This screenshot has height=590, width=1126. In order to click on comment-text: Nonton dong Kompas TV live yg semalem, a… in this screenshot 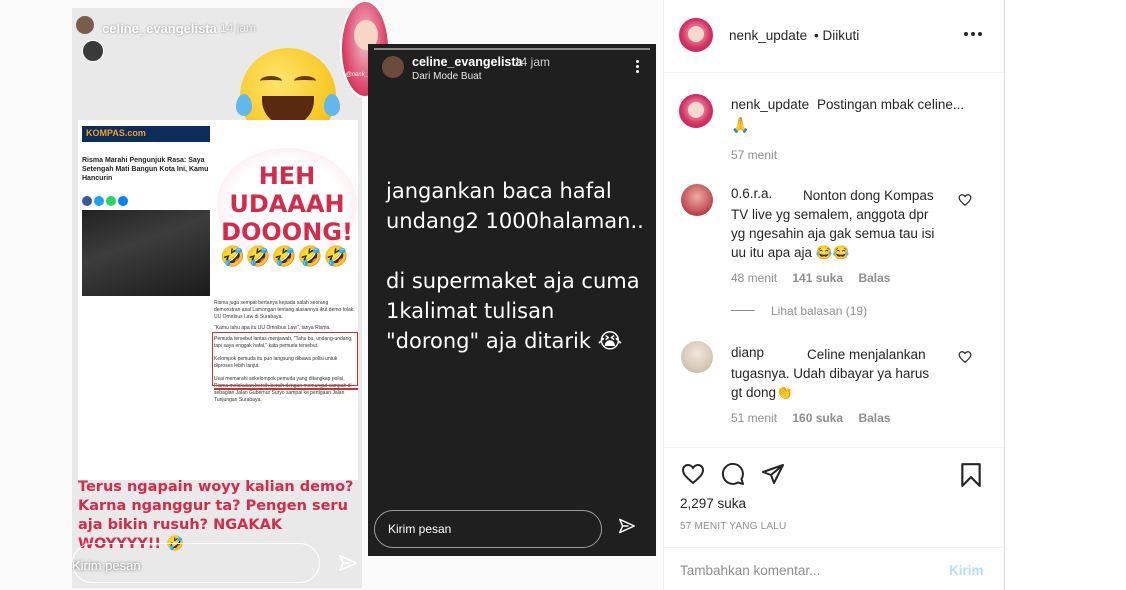, I will do `click(833, 224)`.